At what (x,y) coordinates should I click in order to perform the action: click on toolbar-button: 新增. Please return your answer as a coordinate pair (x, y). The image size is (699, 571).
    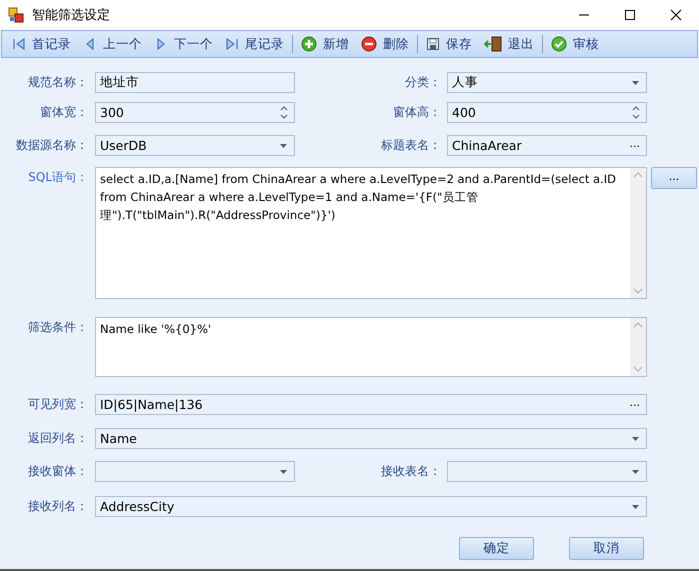
    Looking at the image, I should click on (325, 44).